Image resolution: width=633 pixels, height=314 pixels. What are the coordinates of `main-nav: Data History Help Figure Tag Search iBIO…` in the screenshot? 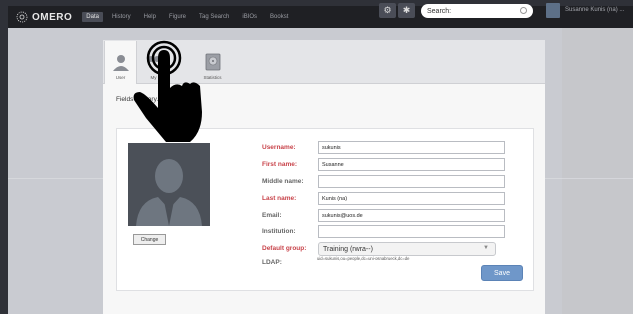 It's located at (189, 17).